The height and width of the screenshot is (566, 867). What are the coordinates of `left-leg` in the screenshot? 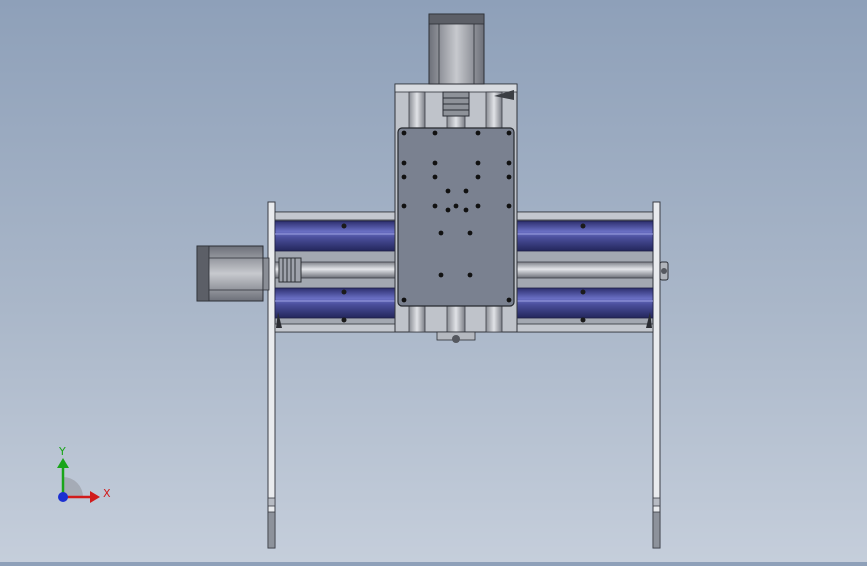 It's located at (271, 375).